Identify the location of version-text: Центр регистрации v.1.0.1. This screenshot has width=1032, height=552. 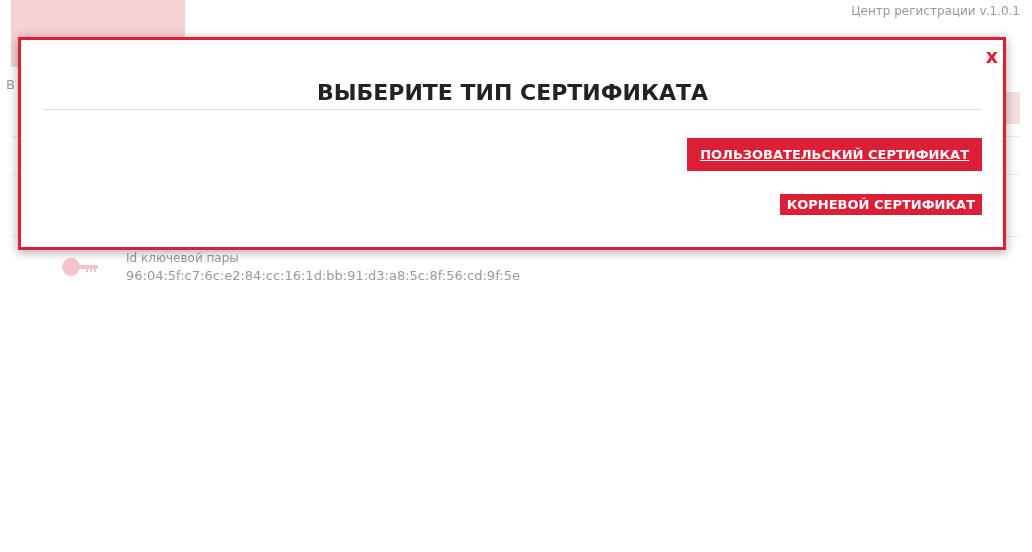
(935, 11).